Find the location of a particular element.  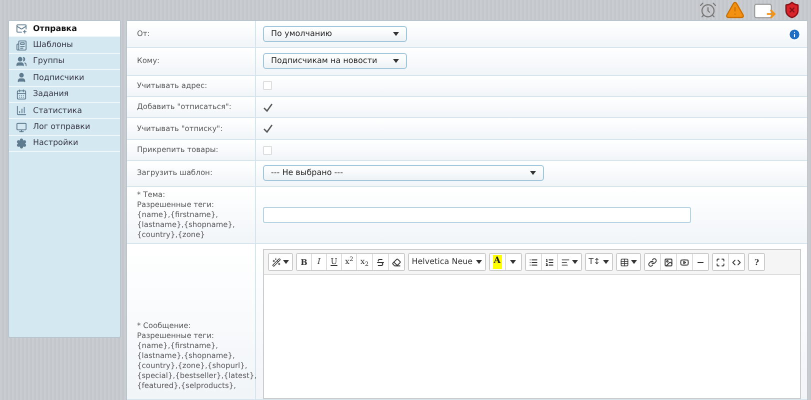

sidebar-item: Лог отправки is located at coordinates (64, 127).